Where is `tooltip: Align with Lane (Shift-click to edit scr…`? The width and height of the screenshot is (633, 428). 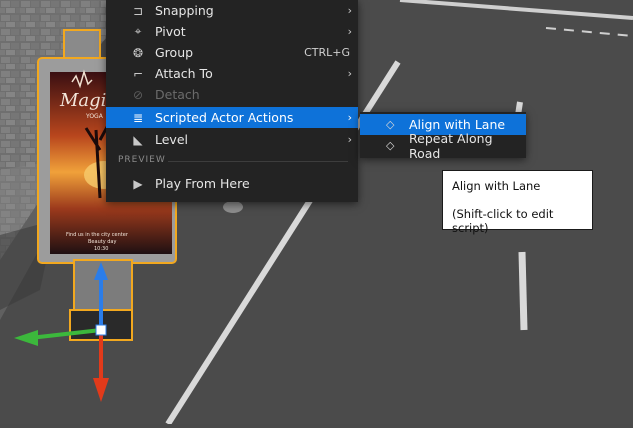
tooltip: Align with Lane (Shift-click to edit scr… is located at coordinates (517, 202).